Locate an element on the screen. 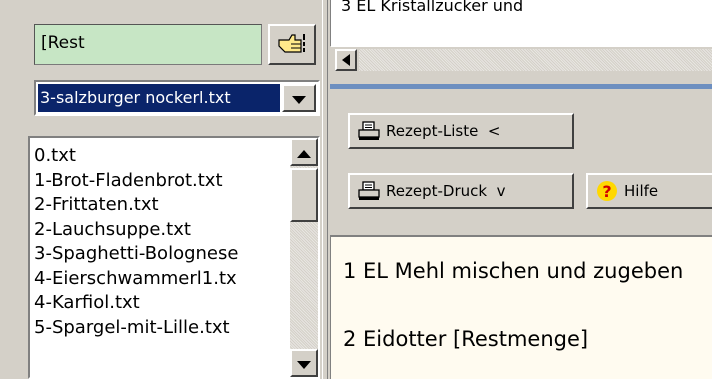  arrow-down-icon is located at coordinates (304, 363).